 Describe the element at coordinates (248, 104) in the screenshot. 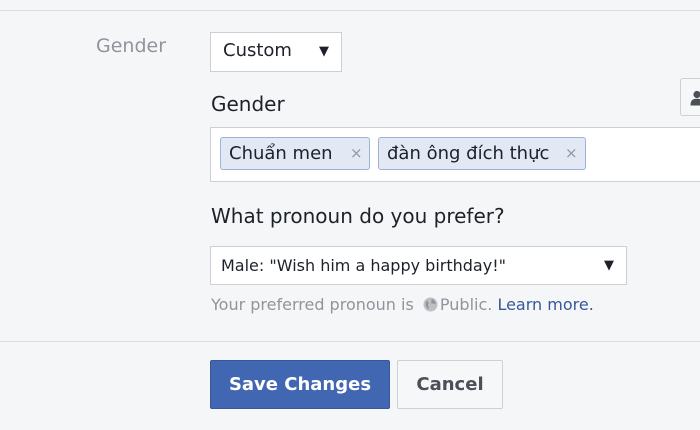

I see `custom-gender-heading: Gender` at that location.